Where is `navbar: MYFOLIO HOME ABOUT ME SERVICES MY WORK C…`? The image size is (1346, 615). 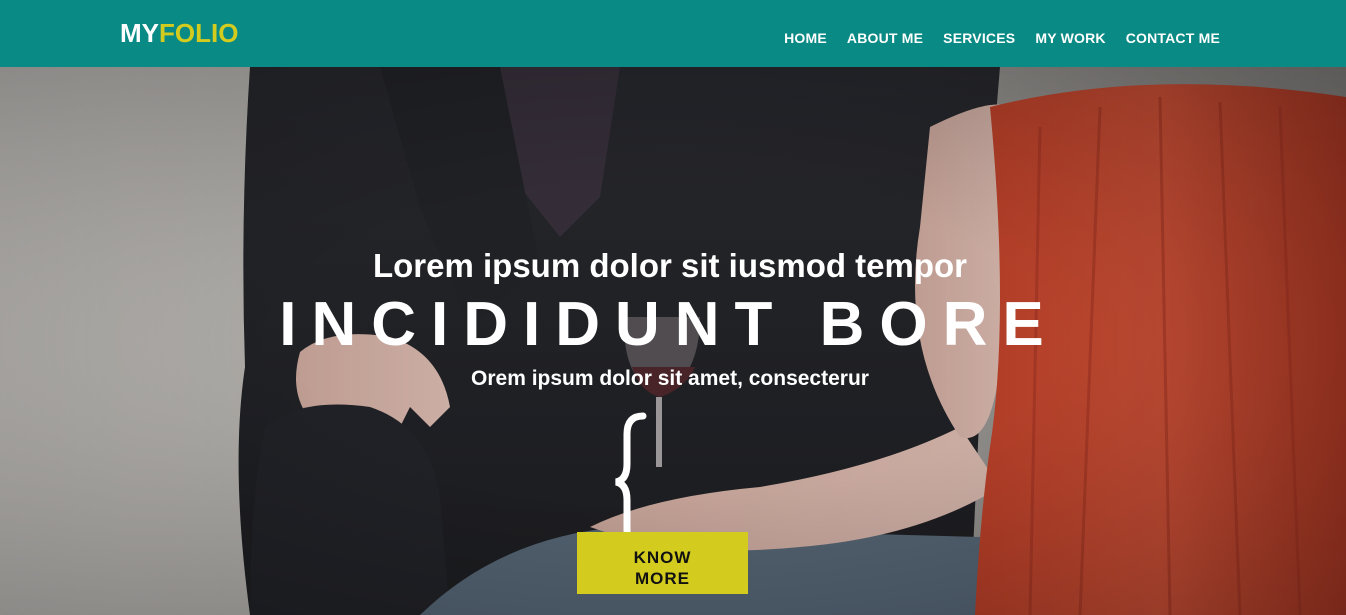
navbar: MYFOLIO HOME ABOUT ME SERVICES MY WORK C… is located at coordinates (673, 33).